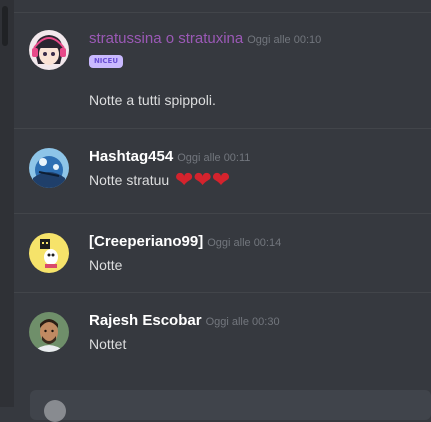 Image resolution: width=431 pixels, height=422 pixels. I want to click on heart-emojis: ❤❤❤, so click(203, 181).